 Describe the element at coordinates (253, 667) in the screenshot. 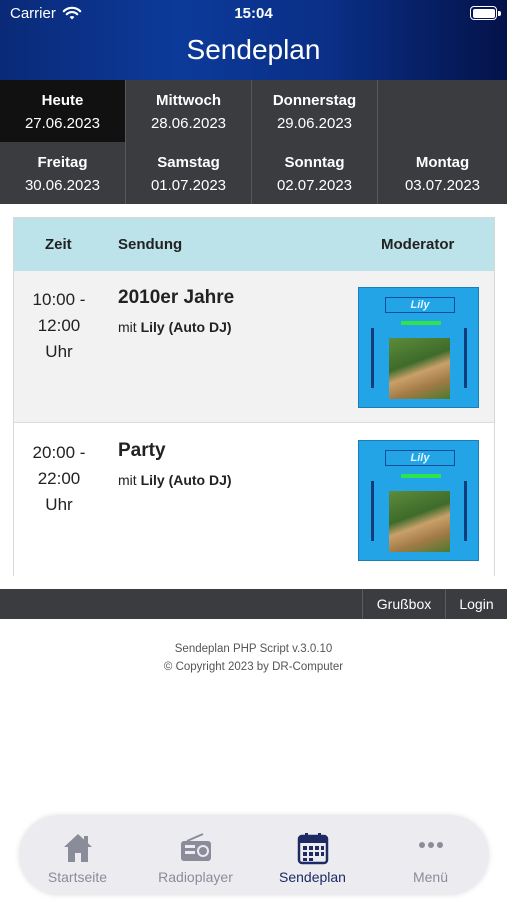

I see `credits-copyright: © Copyright 2023 by DR-Computer` at that location.